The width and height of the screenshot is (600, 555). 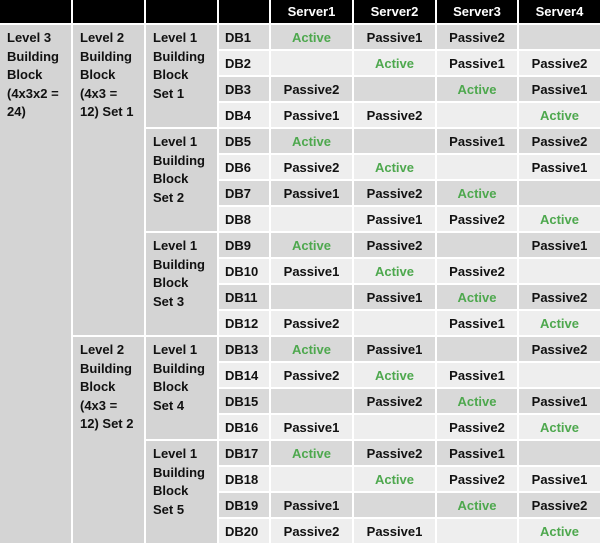 What do you see at coordinates (244, 453) in the screenshot?
I see `db-name: DB17` at bounding box center [244, 453].